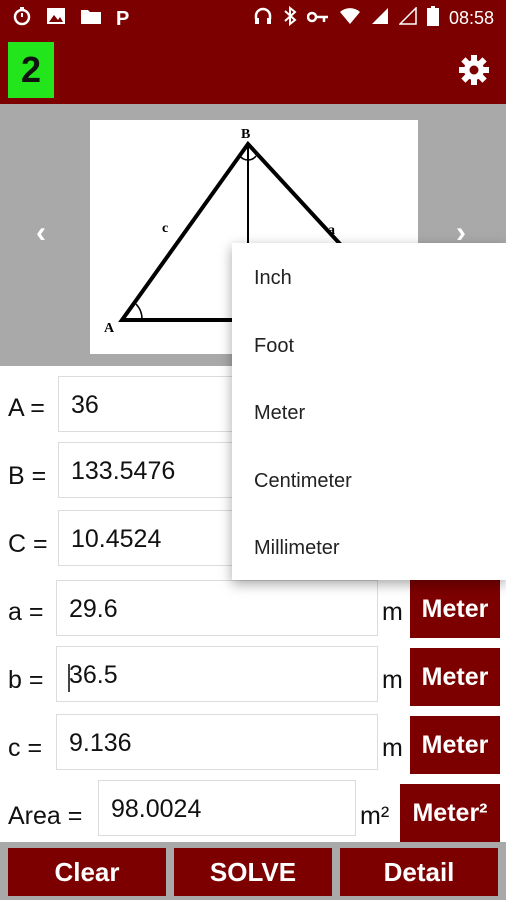 This screenshot has width=506, height=900. Describe the element at coordinates (45, 816) in the screenshot. I see `area-label: Area =` at that location.